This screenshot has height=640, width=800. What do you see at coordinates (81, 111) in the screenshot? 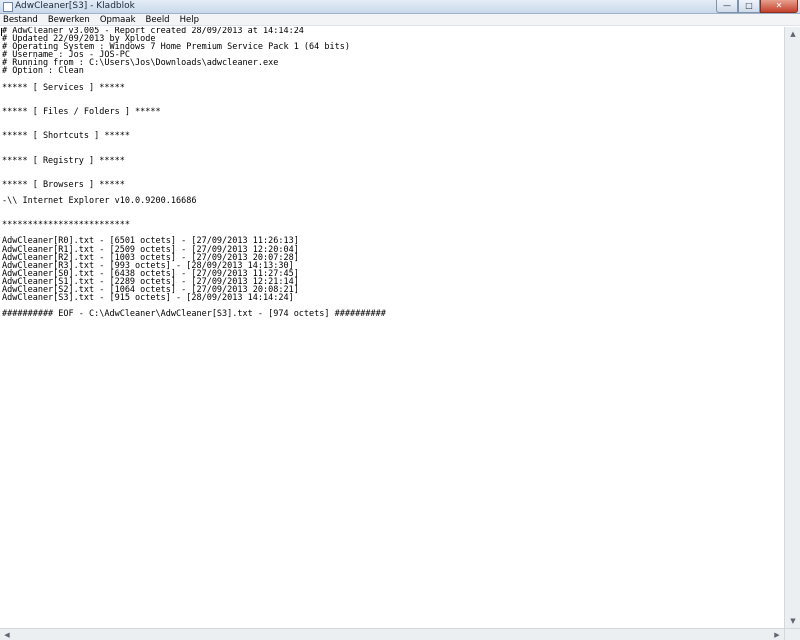
I see `text-line: ***** [ Files / Folders ] *****` at bounding box center [81, 111].